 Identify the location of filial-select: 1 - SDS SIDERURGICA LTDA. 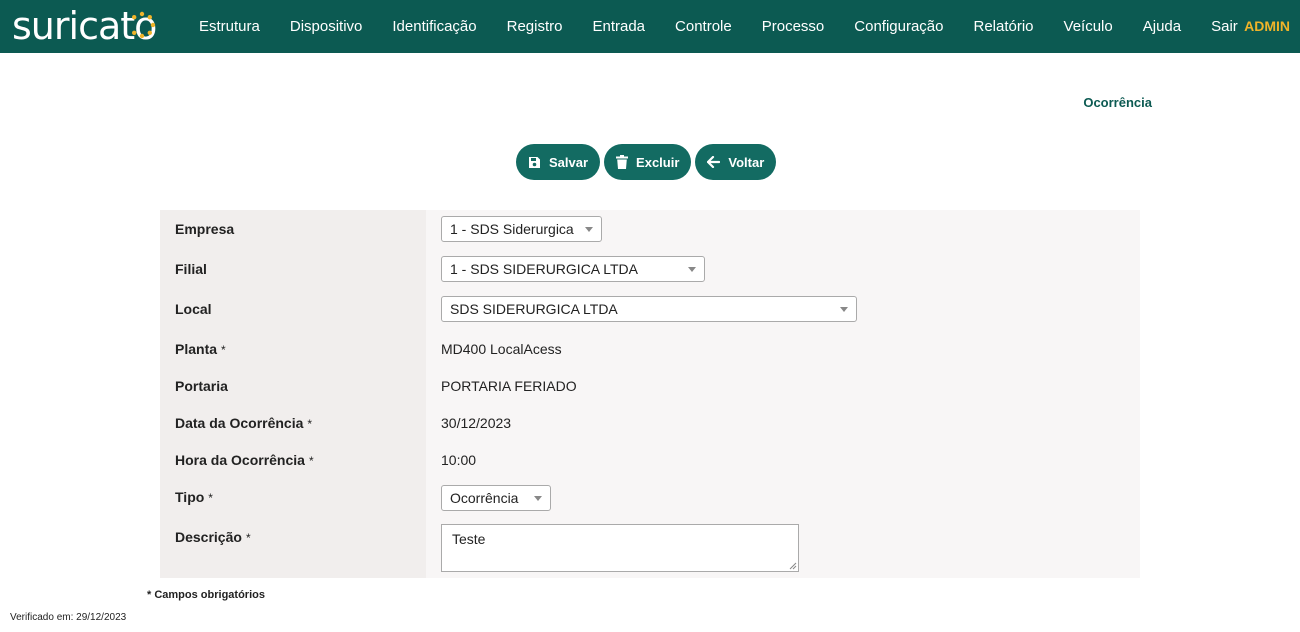
(573, 269).